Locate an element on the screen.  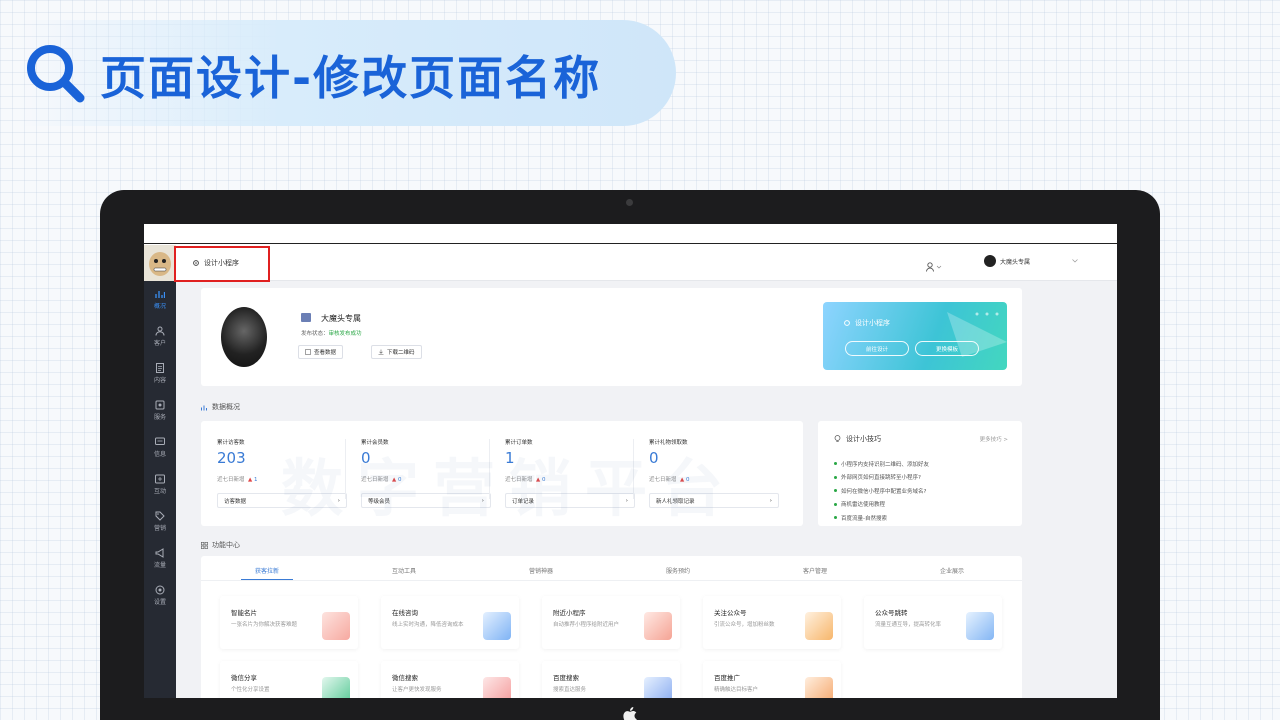
shop-switcher: 大魔头专属 is located at coordinates (1031, 261).